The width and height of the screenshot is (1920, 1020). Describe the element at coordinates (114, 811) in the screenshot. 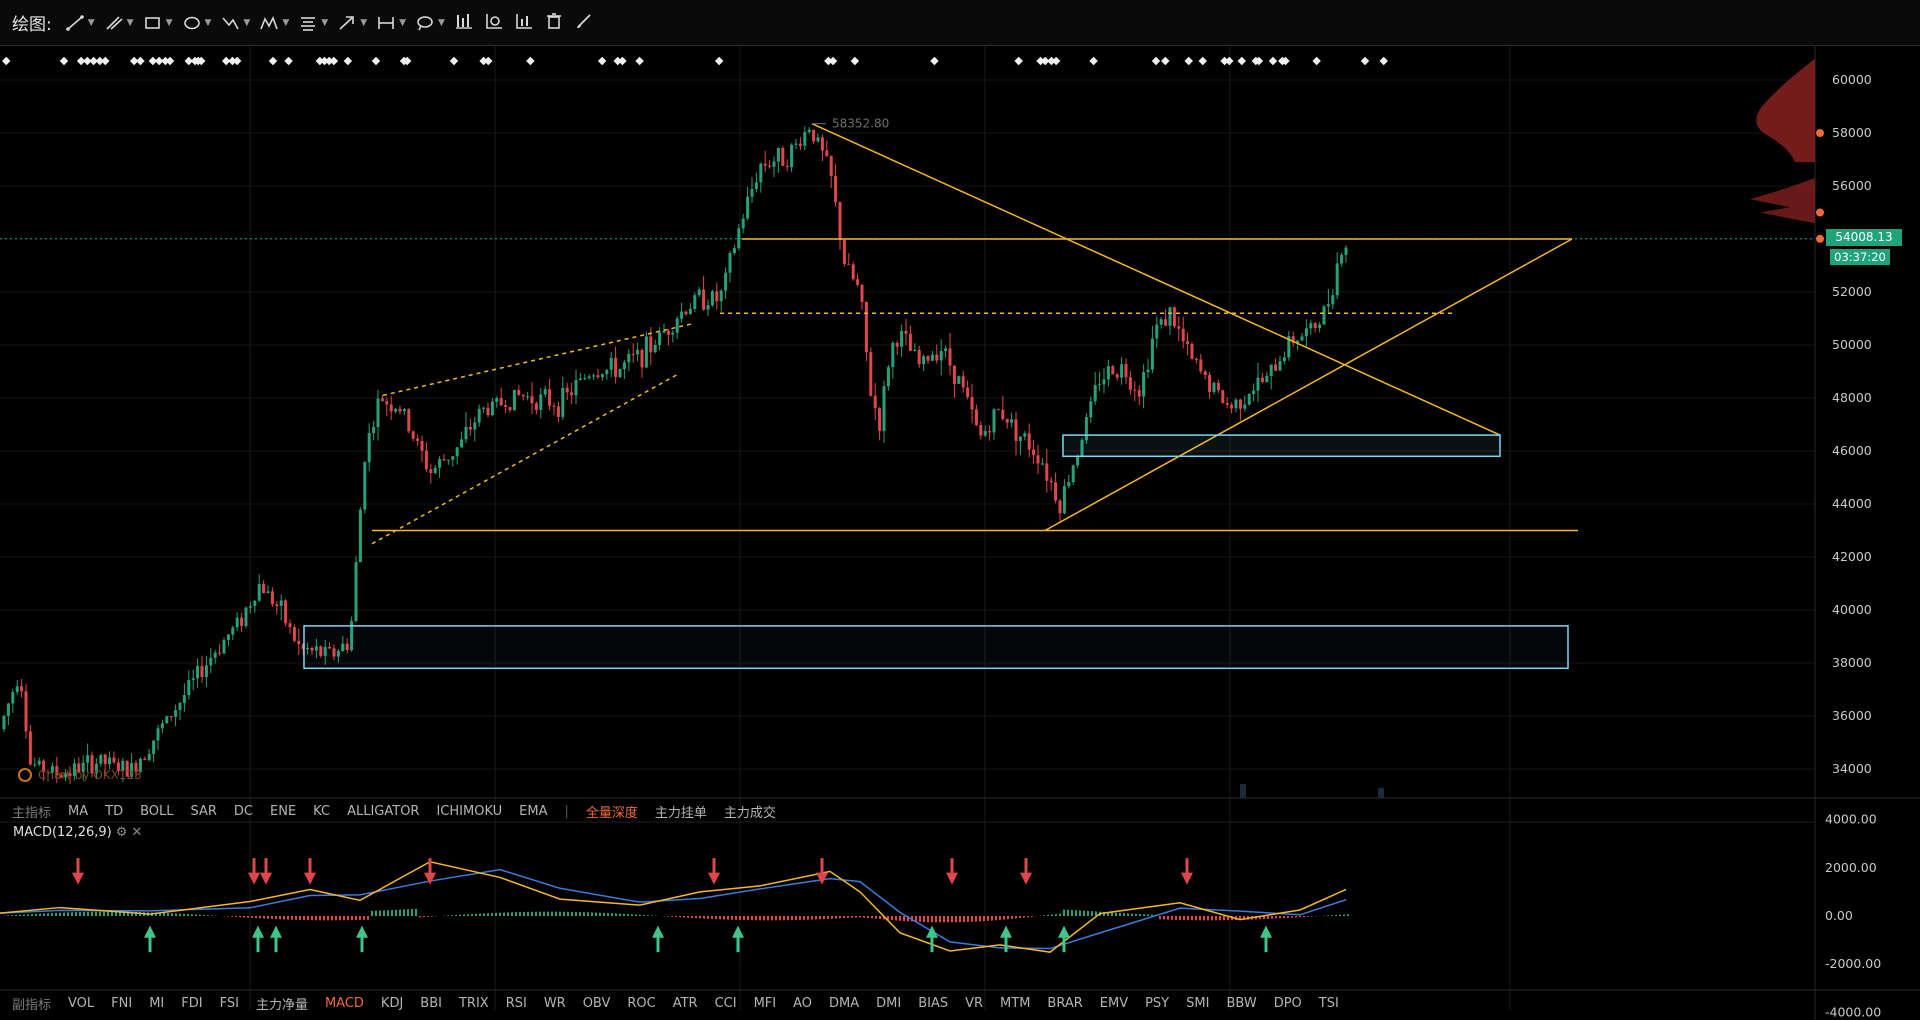

I see `main-indicator-td: TD` at that location.